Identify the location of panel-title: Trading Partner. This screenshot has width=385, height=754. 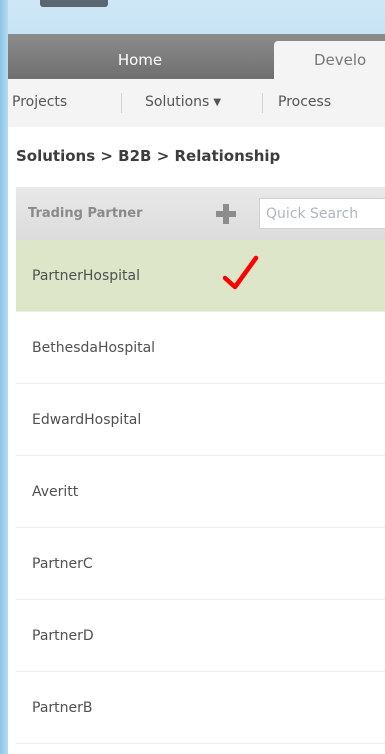
(85, 213).